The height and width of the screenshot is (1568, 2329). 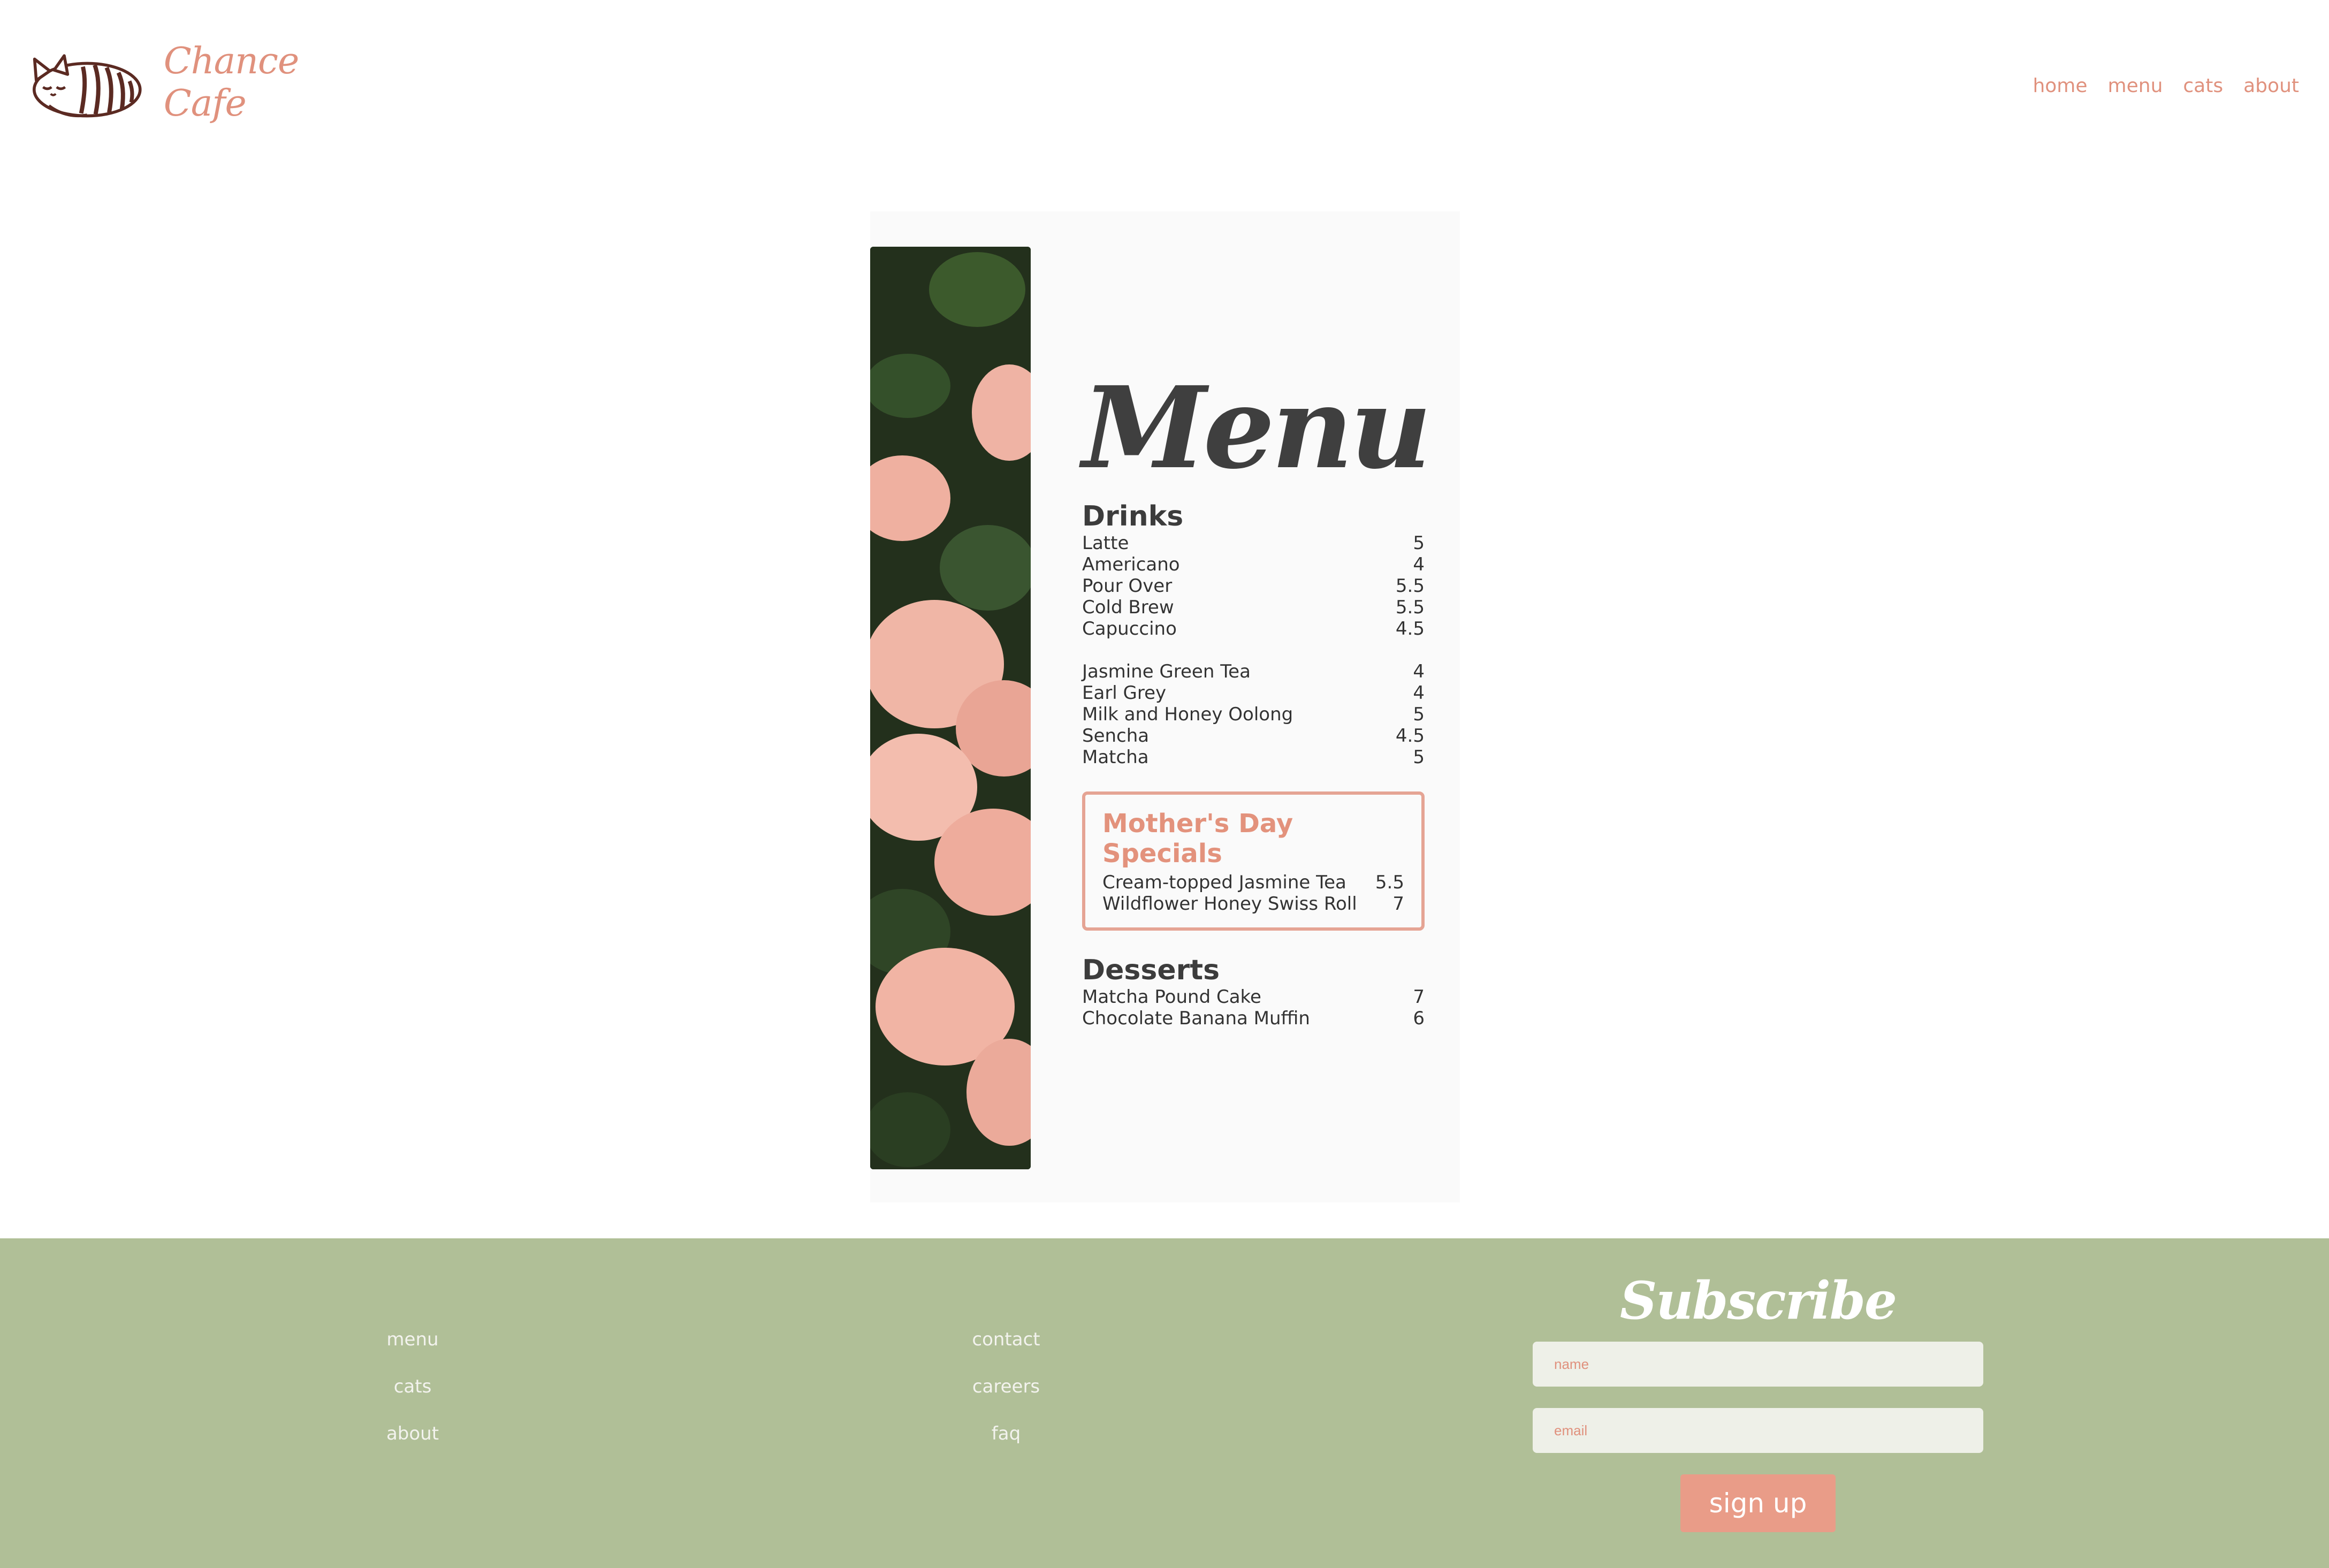 I want to click on item-price: 6, so click(x=1419, y=1018).